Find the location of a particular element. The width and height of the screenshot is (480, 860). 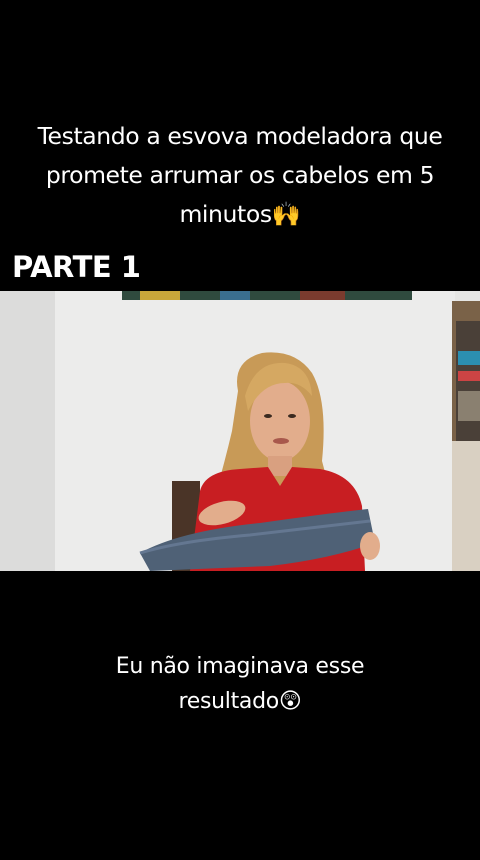

part-label: PARTE 1 is located at coordinates (76, 267).